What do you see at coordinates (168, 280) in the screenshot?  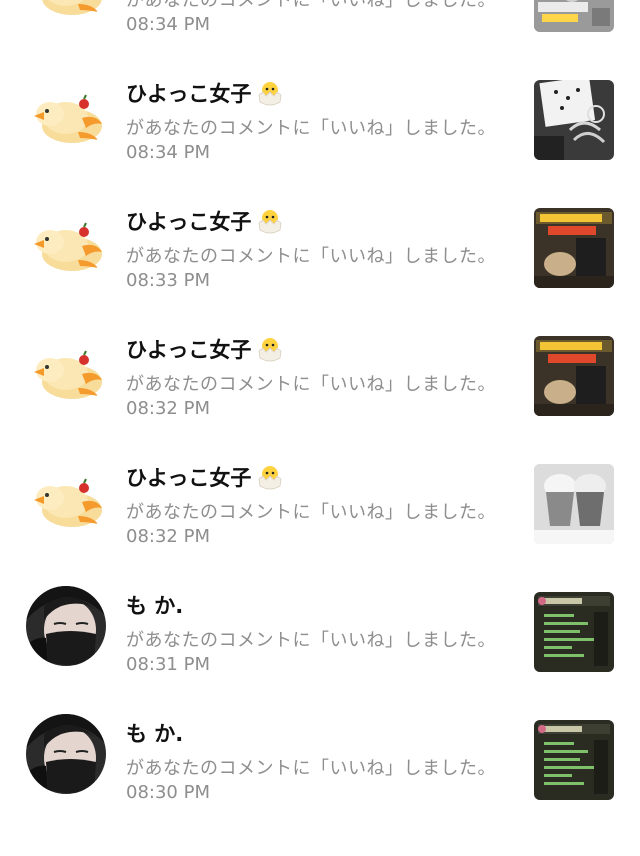 I see `timestamp: 08:33 PM` at bounding box center [168, 280].